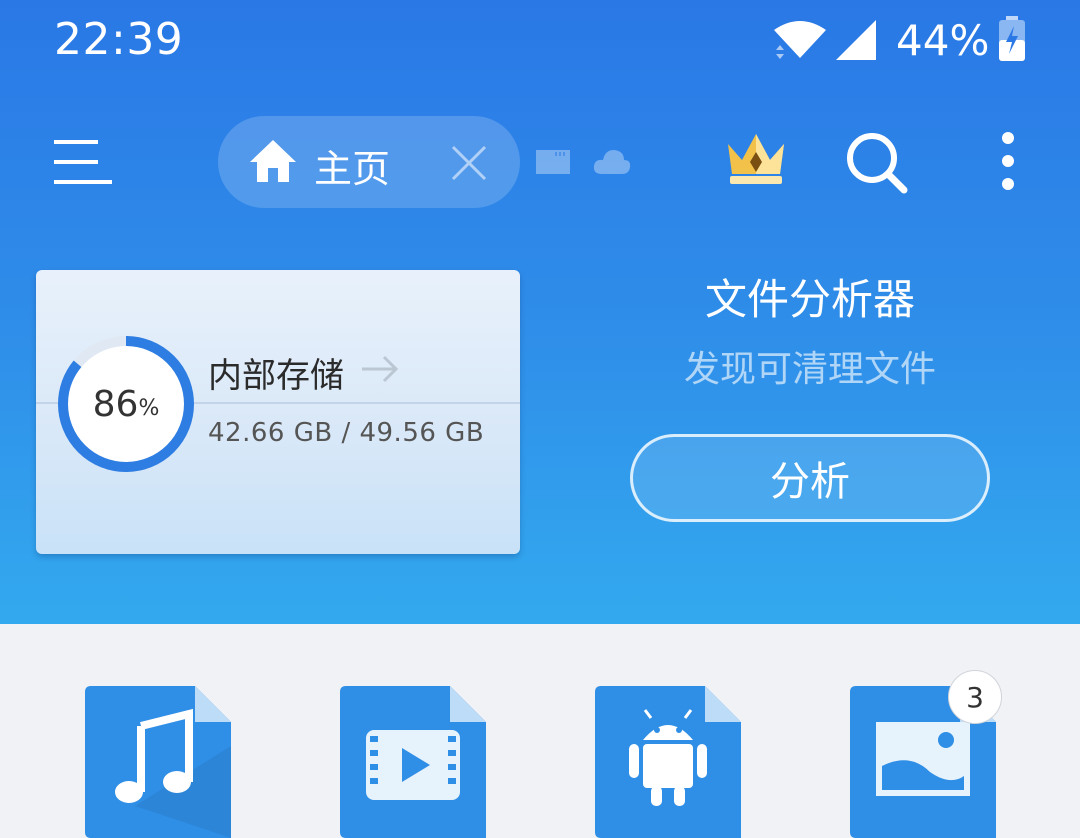 Image resolution: width=1080 pixels, height=838 pixels. What do you see at coordinates (276, 372) in the screenshot?
I see `storage-title: 内部存储` at bounding box center [276, 372].